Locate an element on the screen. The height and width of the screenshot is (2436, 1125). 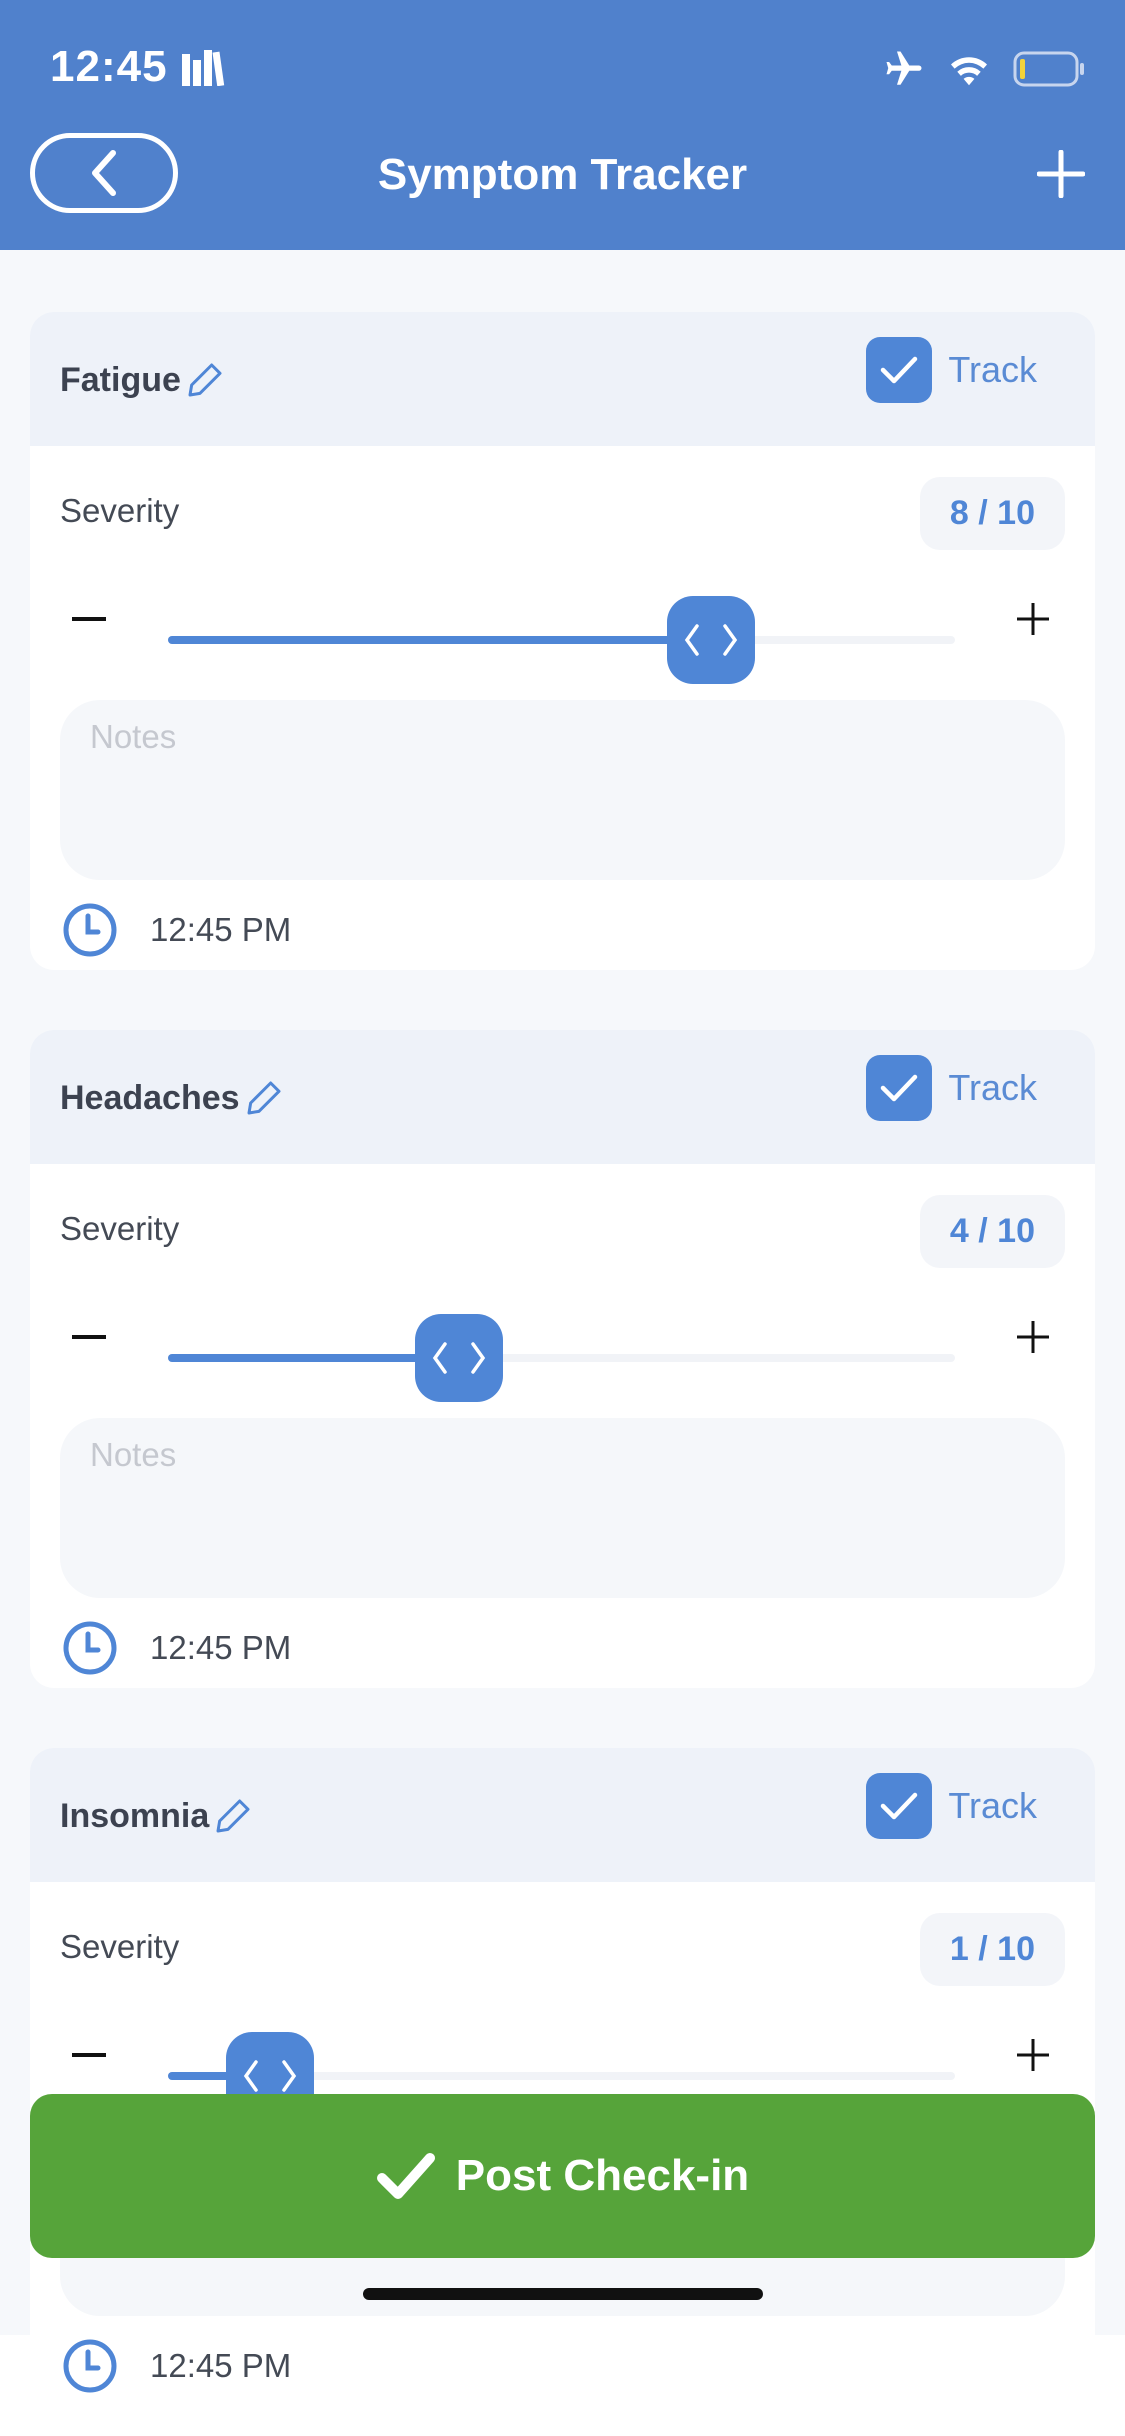
status-time: 12:45 is located at coordinates (109, 66).